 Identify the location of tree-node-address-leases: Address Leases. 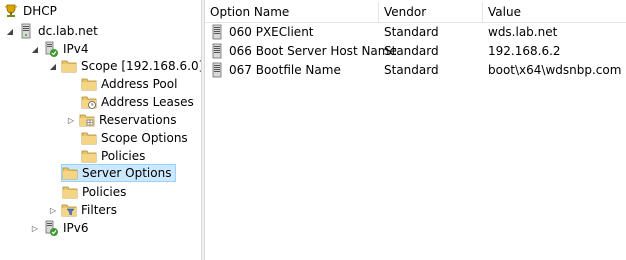
(137, 102).